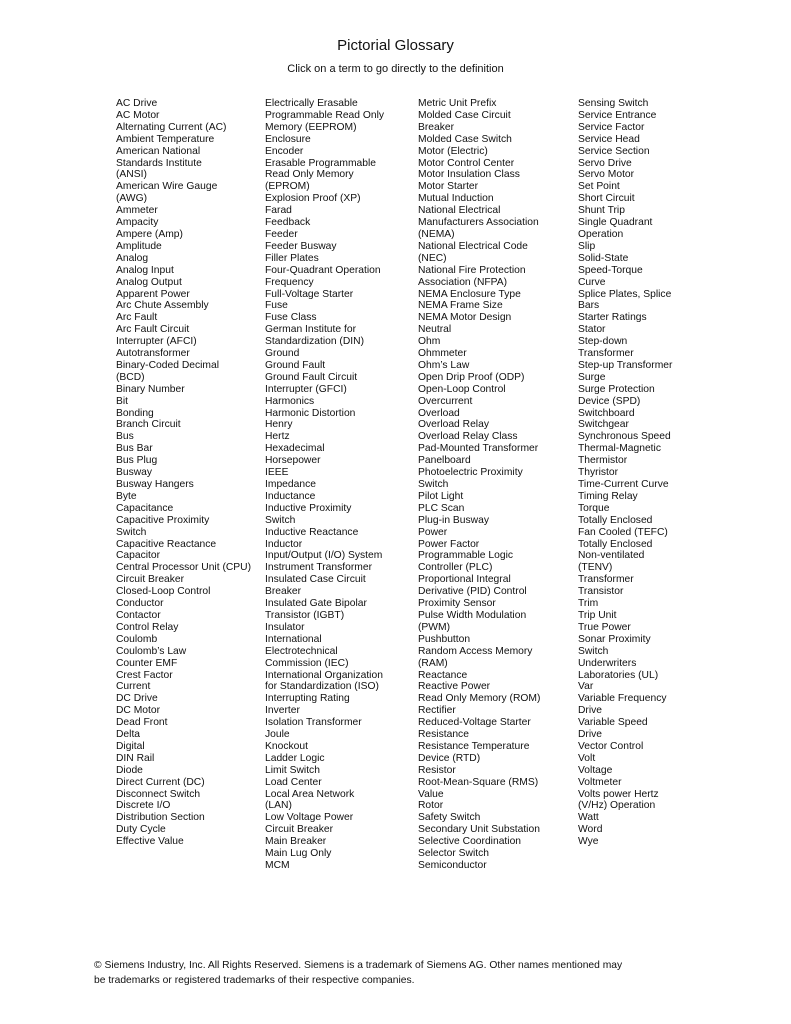 The image size is (791, 1024). Describe the element at coordinates (324, 795) in the screenshot. I see `glossary-term-link: Local Area Network` at that location.